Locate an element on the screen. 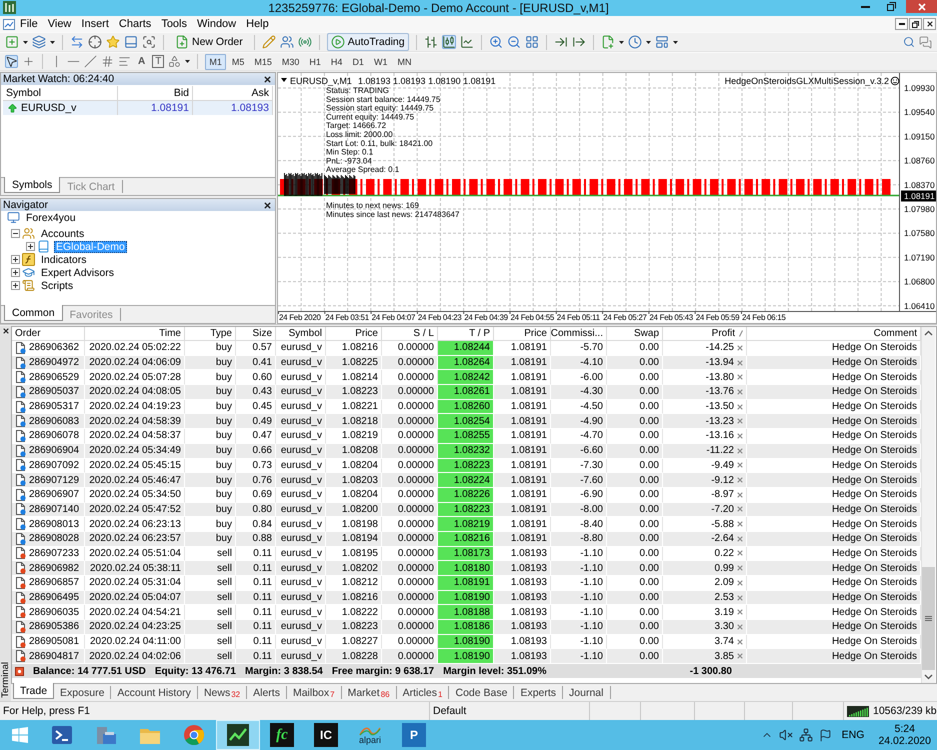 The height and width of the screenshot is (750, 937). quote-row: EURUSD_v 1.08191 1.08193 is located at coordinates (138, 108).